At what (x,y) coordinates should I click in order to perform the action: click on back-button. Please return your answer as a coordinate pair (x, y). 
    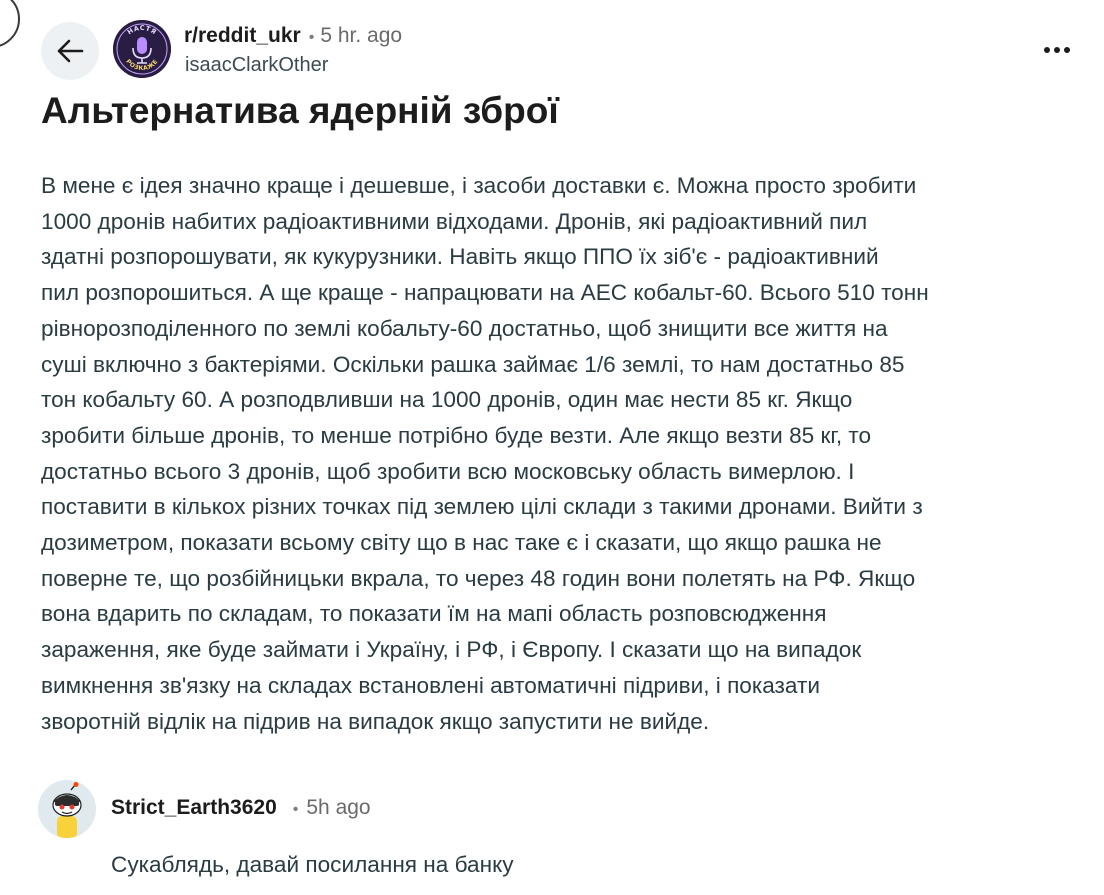
    Looking at the image, I should click on (70, 51).